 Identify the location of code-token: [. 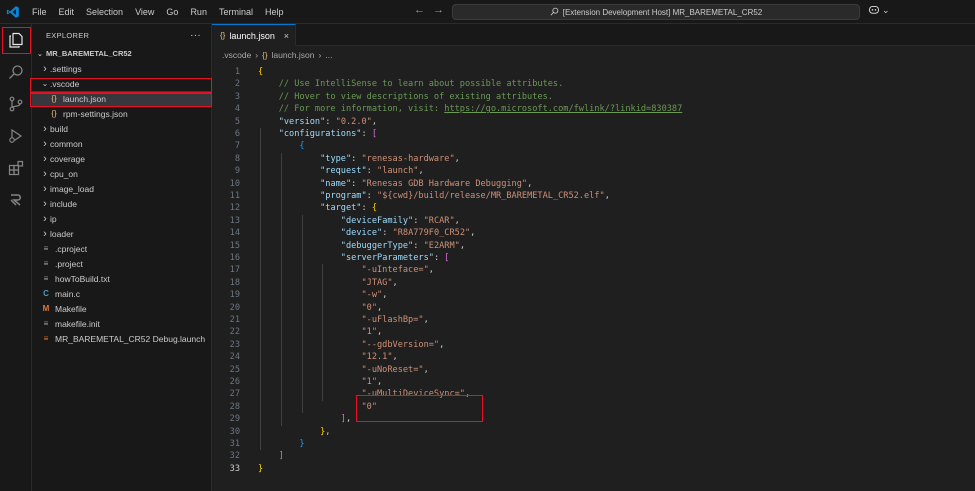
(374, 134).